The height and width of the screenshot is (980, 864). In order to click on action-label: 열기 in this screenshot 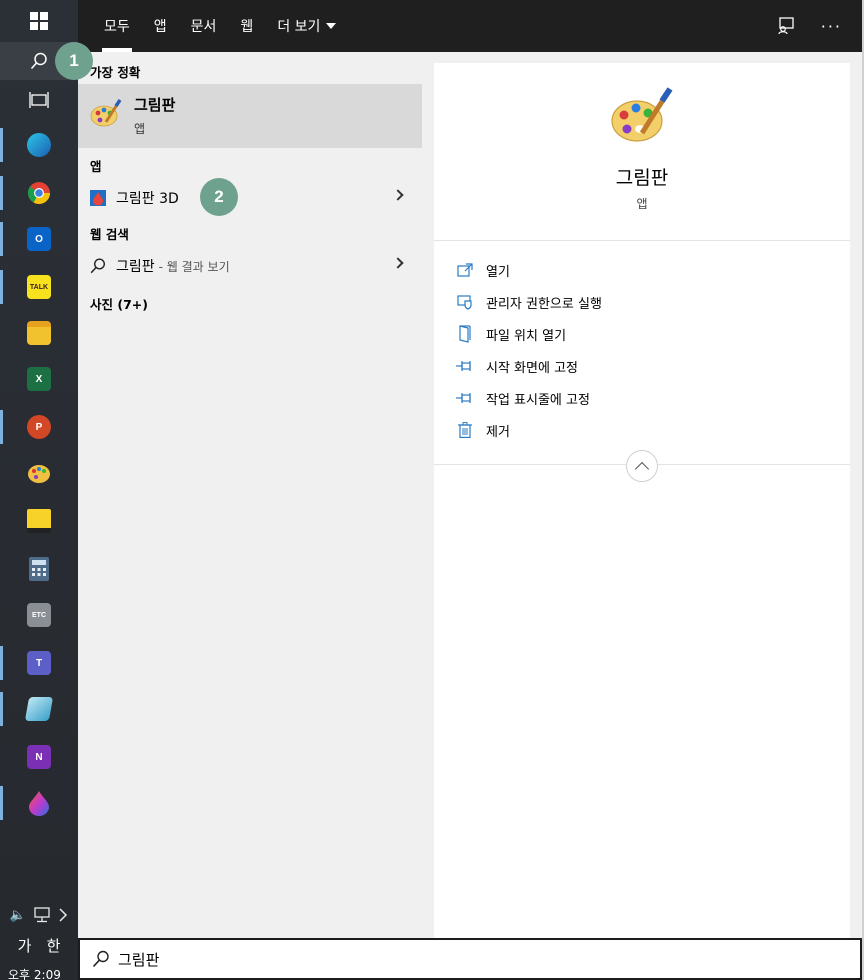, I will do `click(498, 272)`.